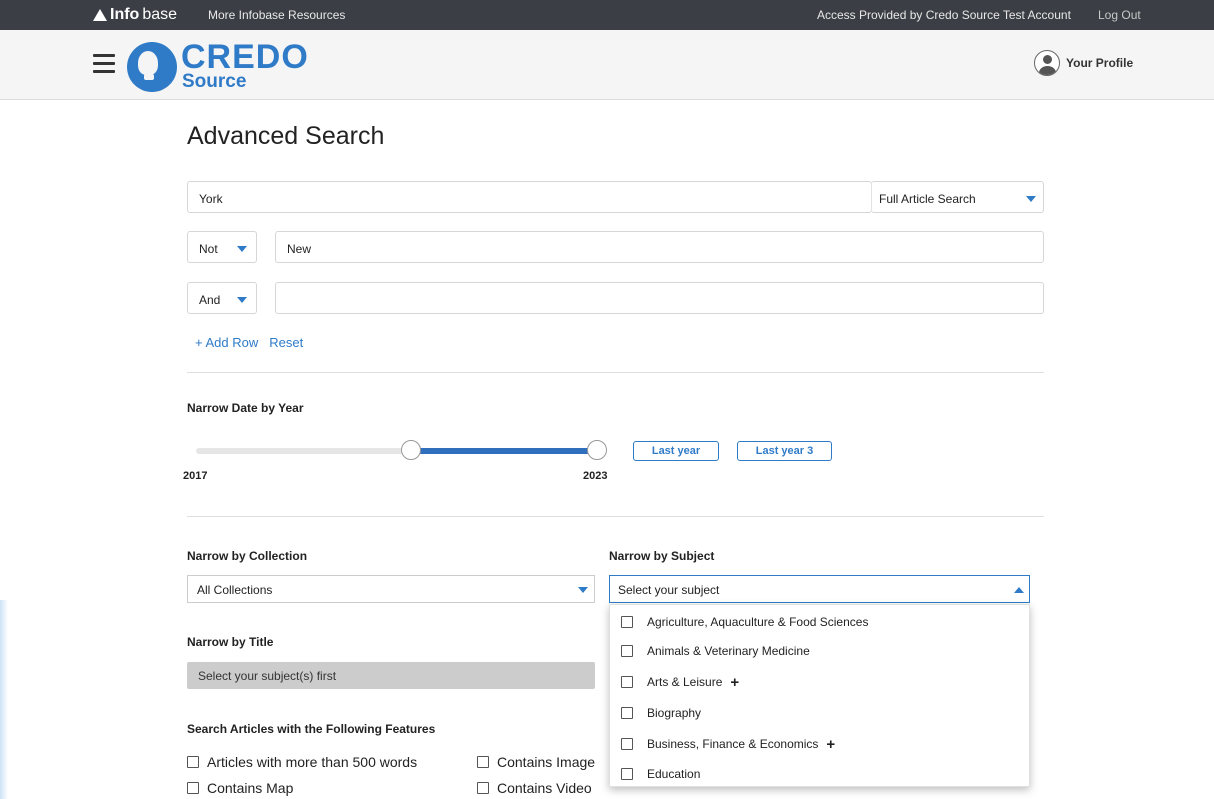 The width and height of the screenshot is (1214, 799). Describe the element at coordinates (267, 676) in the screenshot. I see `title-select-placeholder: Select your subject(s) first` at that location.